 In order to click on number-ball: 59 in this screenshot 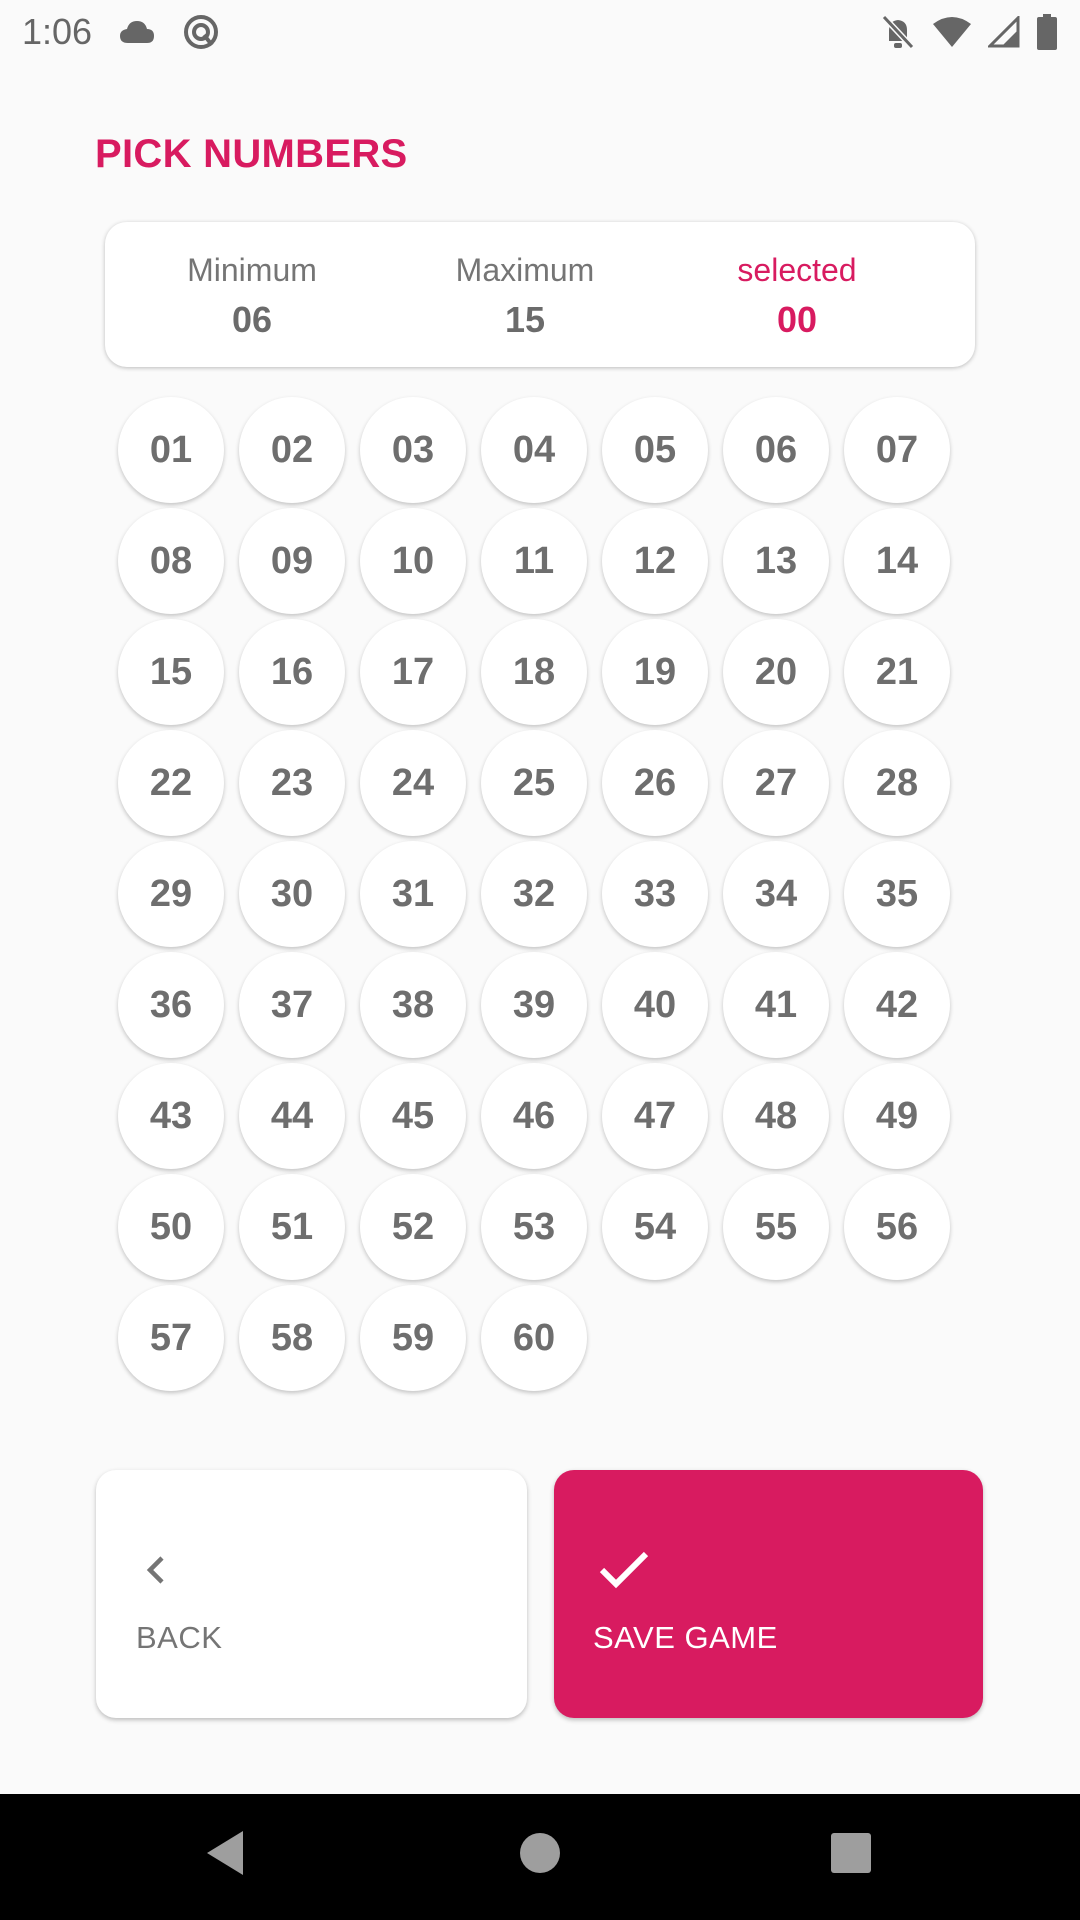, I will do `click(413, 1338)`.